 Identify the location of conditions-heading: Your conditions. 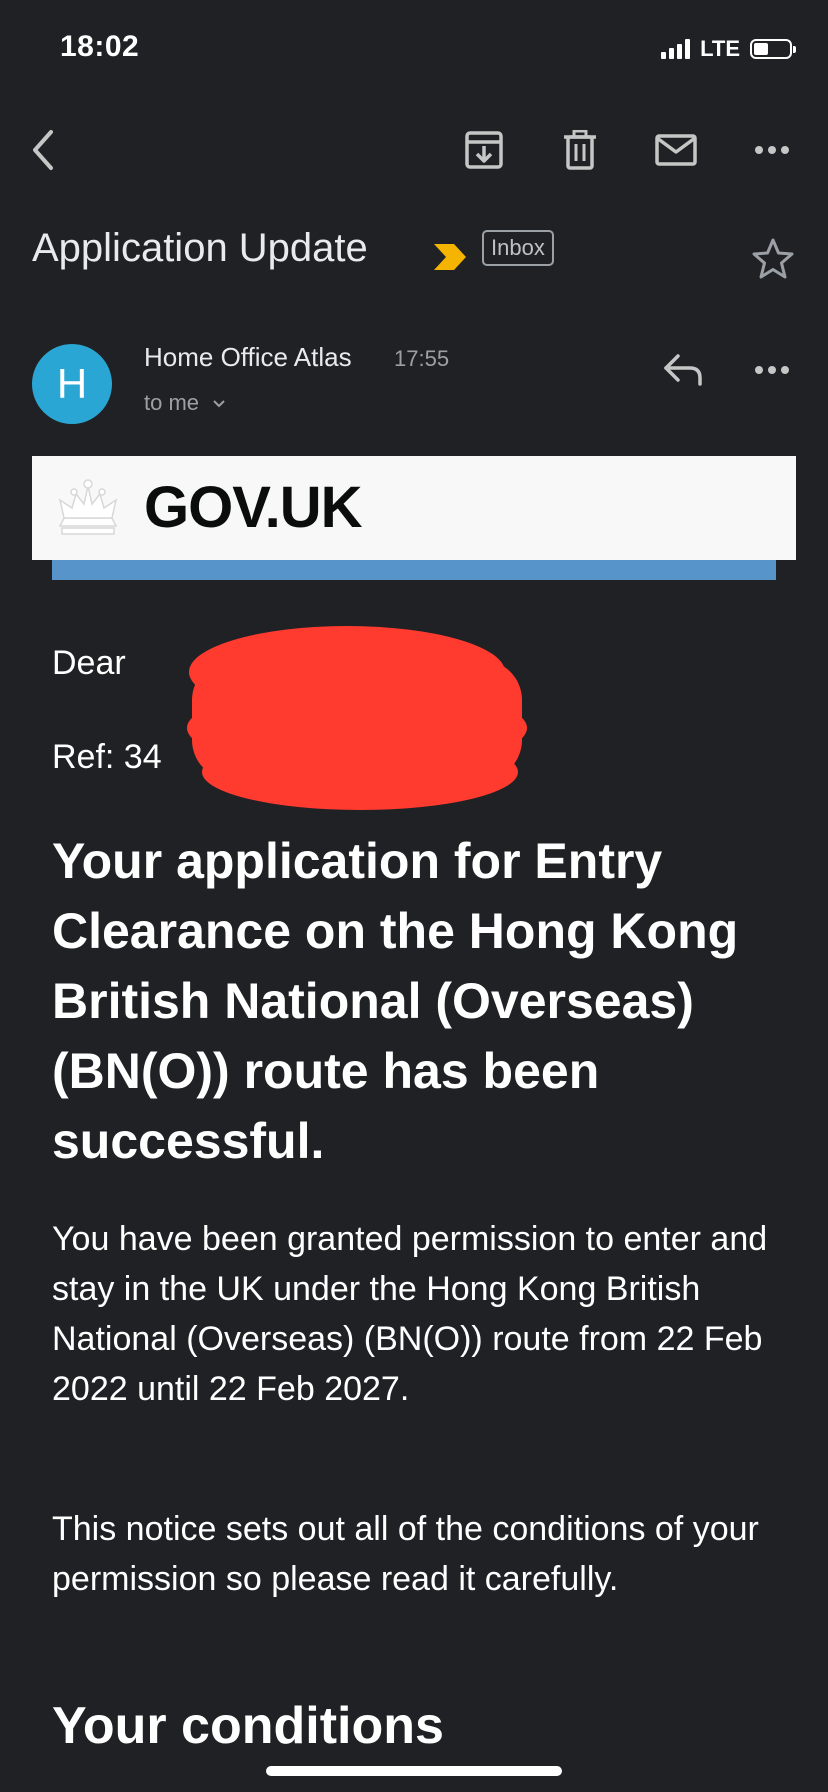
(248, 1726).